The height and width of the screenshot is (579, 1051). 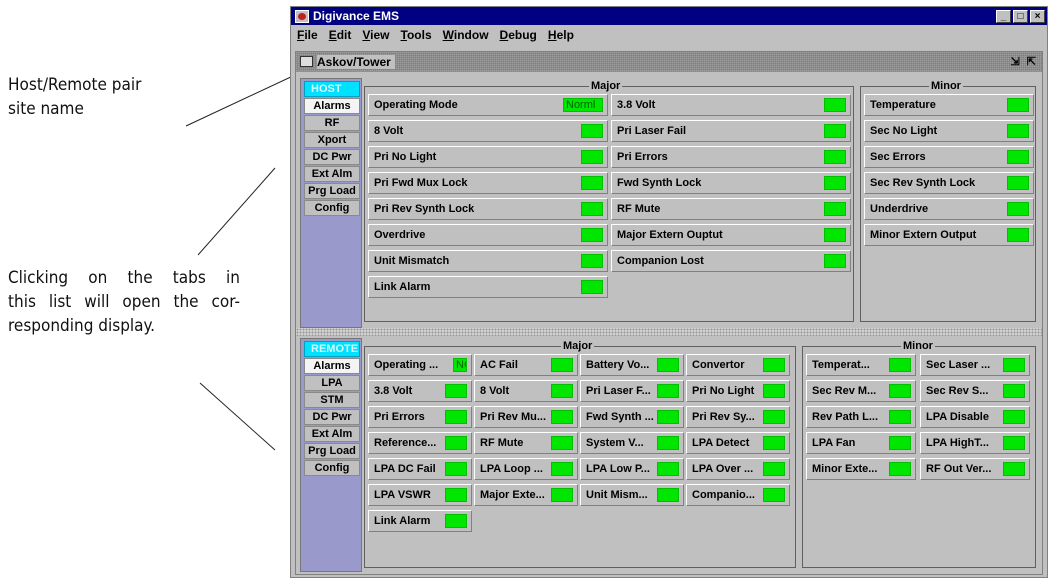 What do you see at coordinates (659, 183) in the screenshot?
I see `alarm-label: Fwd Synth Lock` at bounding box center [659, 183].